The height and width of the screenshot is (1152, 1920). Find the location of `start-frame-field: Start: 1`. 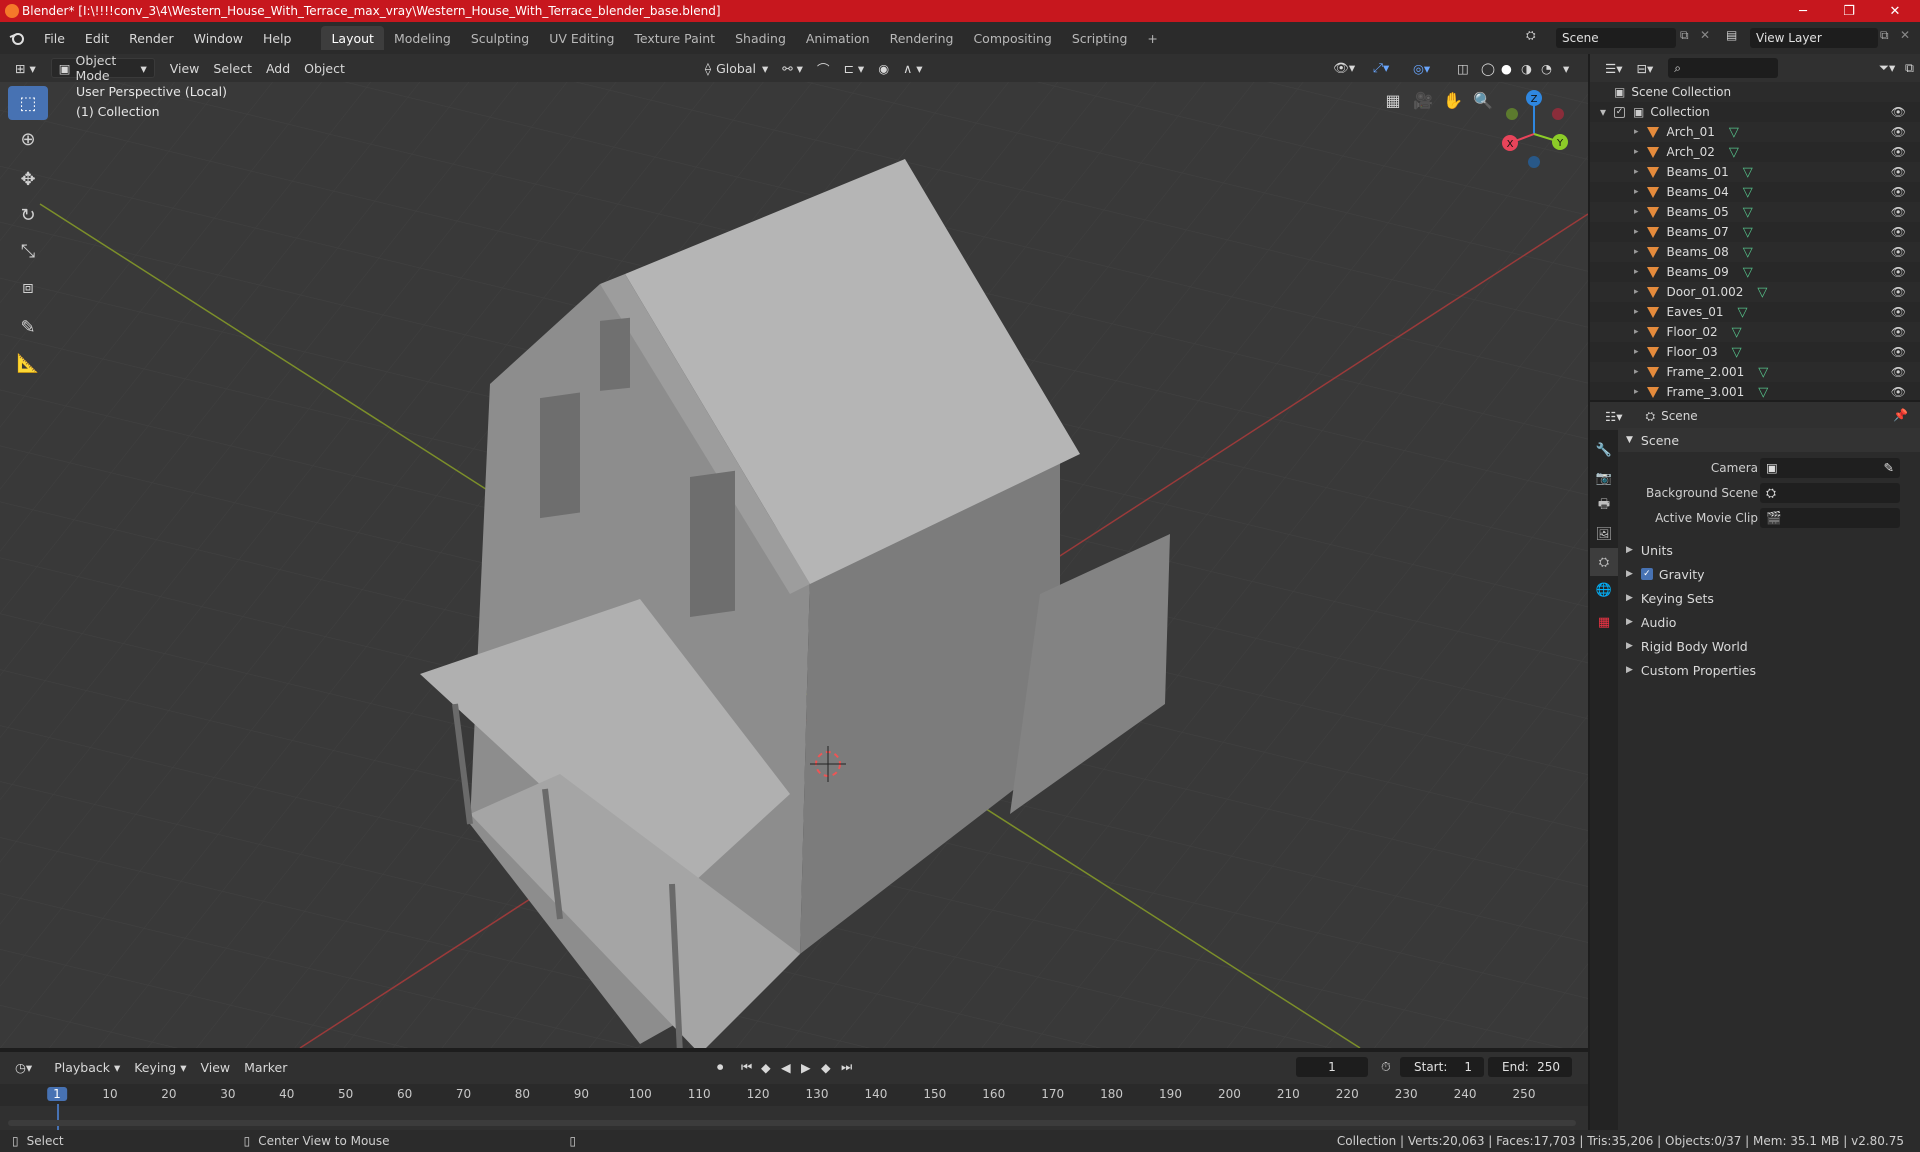

start-frame-field: Start: 1 is located at coordinates (1442, 1067).